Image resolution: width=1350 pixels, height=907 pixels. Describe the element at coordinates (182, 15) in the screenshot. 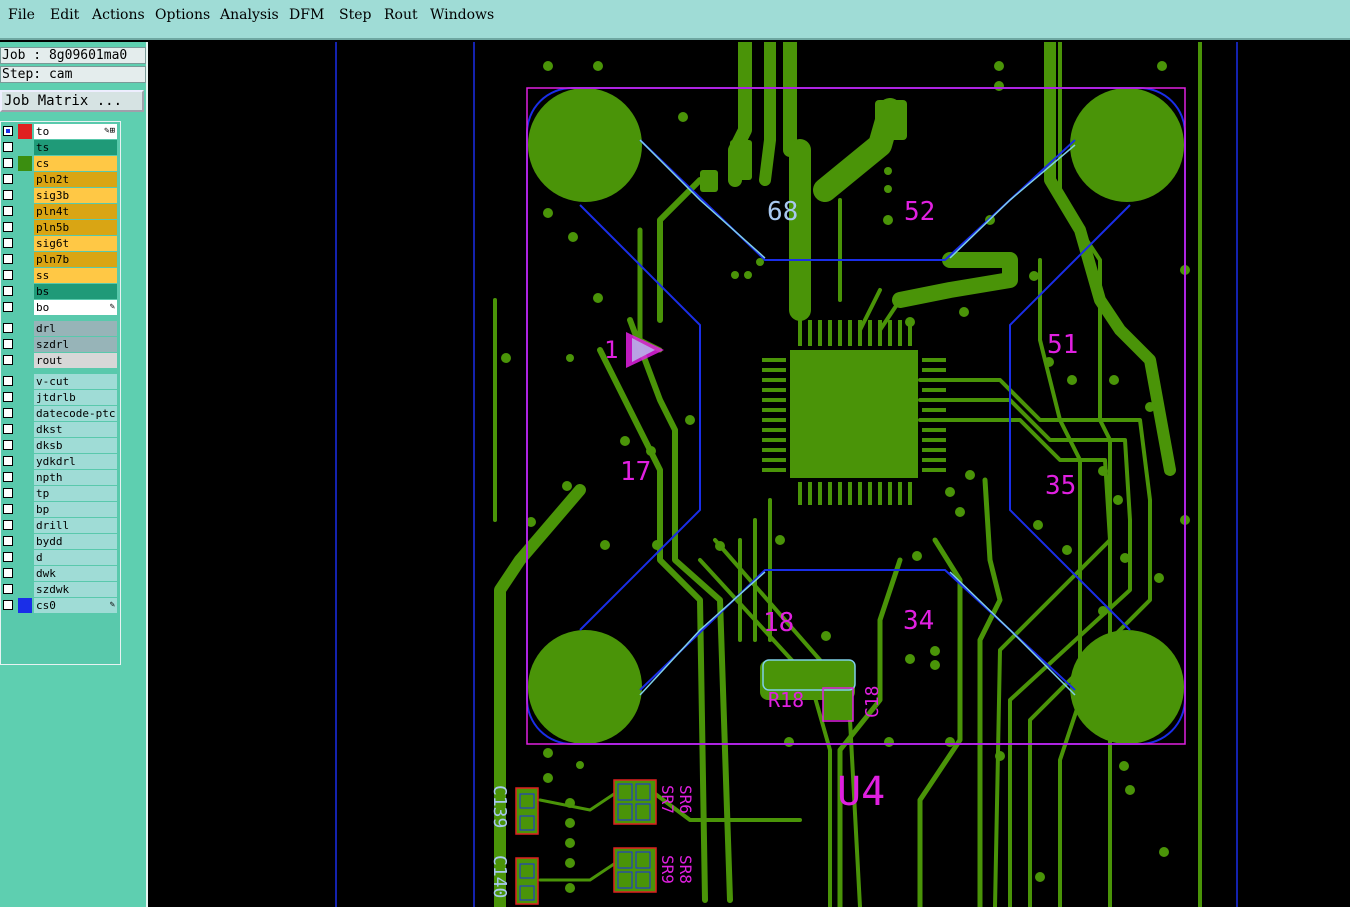

I see `menu-options: Options` at that location.